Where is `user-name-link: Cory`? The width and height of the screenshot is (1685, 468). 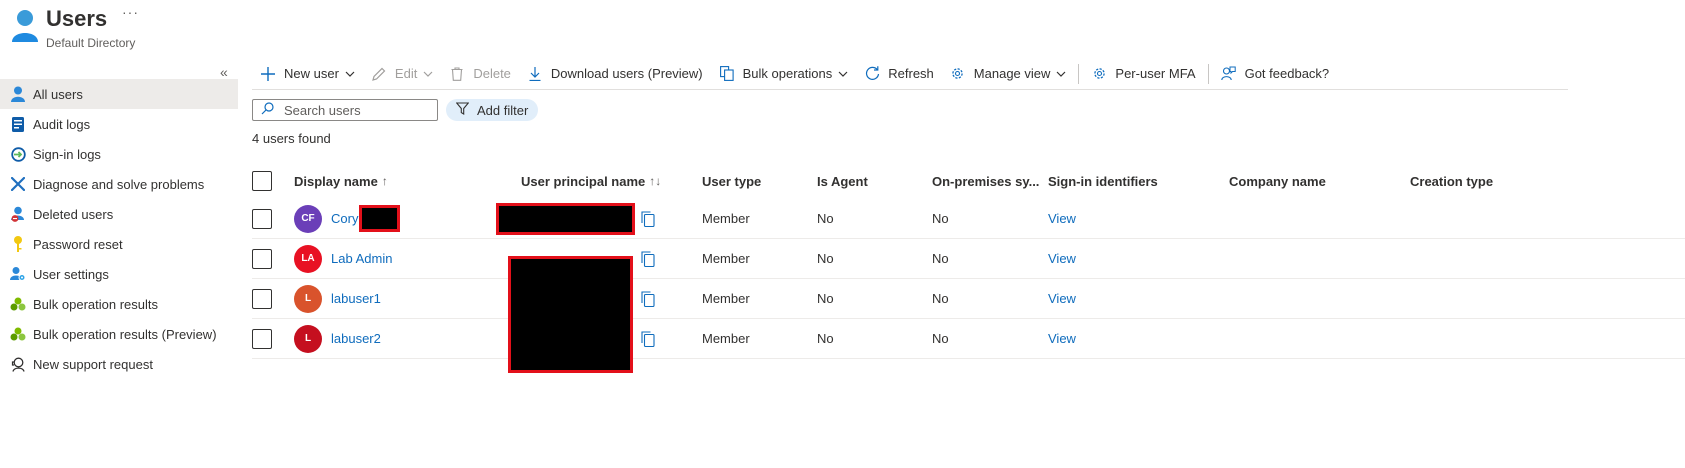 user-name-link: Cory is located at coordinates (344, 218).